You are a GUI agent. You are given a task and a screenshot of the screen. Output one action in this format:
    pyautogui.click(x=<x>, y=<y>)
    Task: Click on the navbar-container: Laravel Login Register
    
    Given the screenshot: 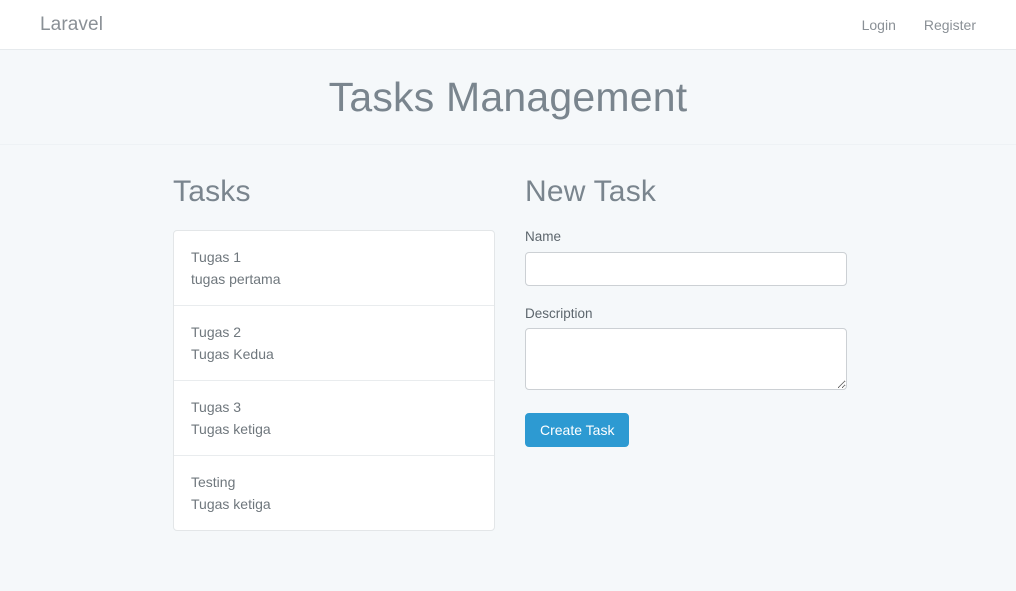 What is the action you would take?
    pyautogui.click(x=508, y=24)
    